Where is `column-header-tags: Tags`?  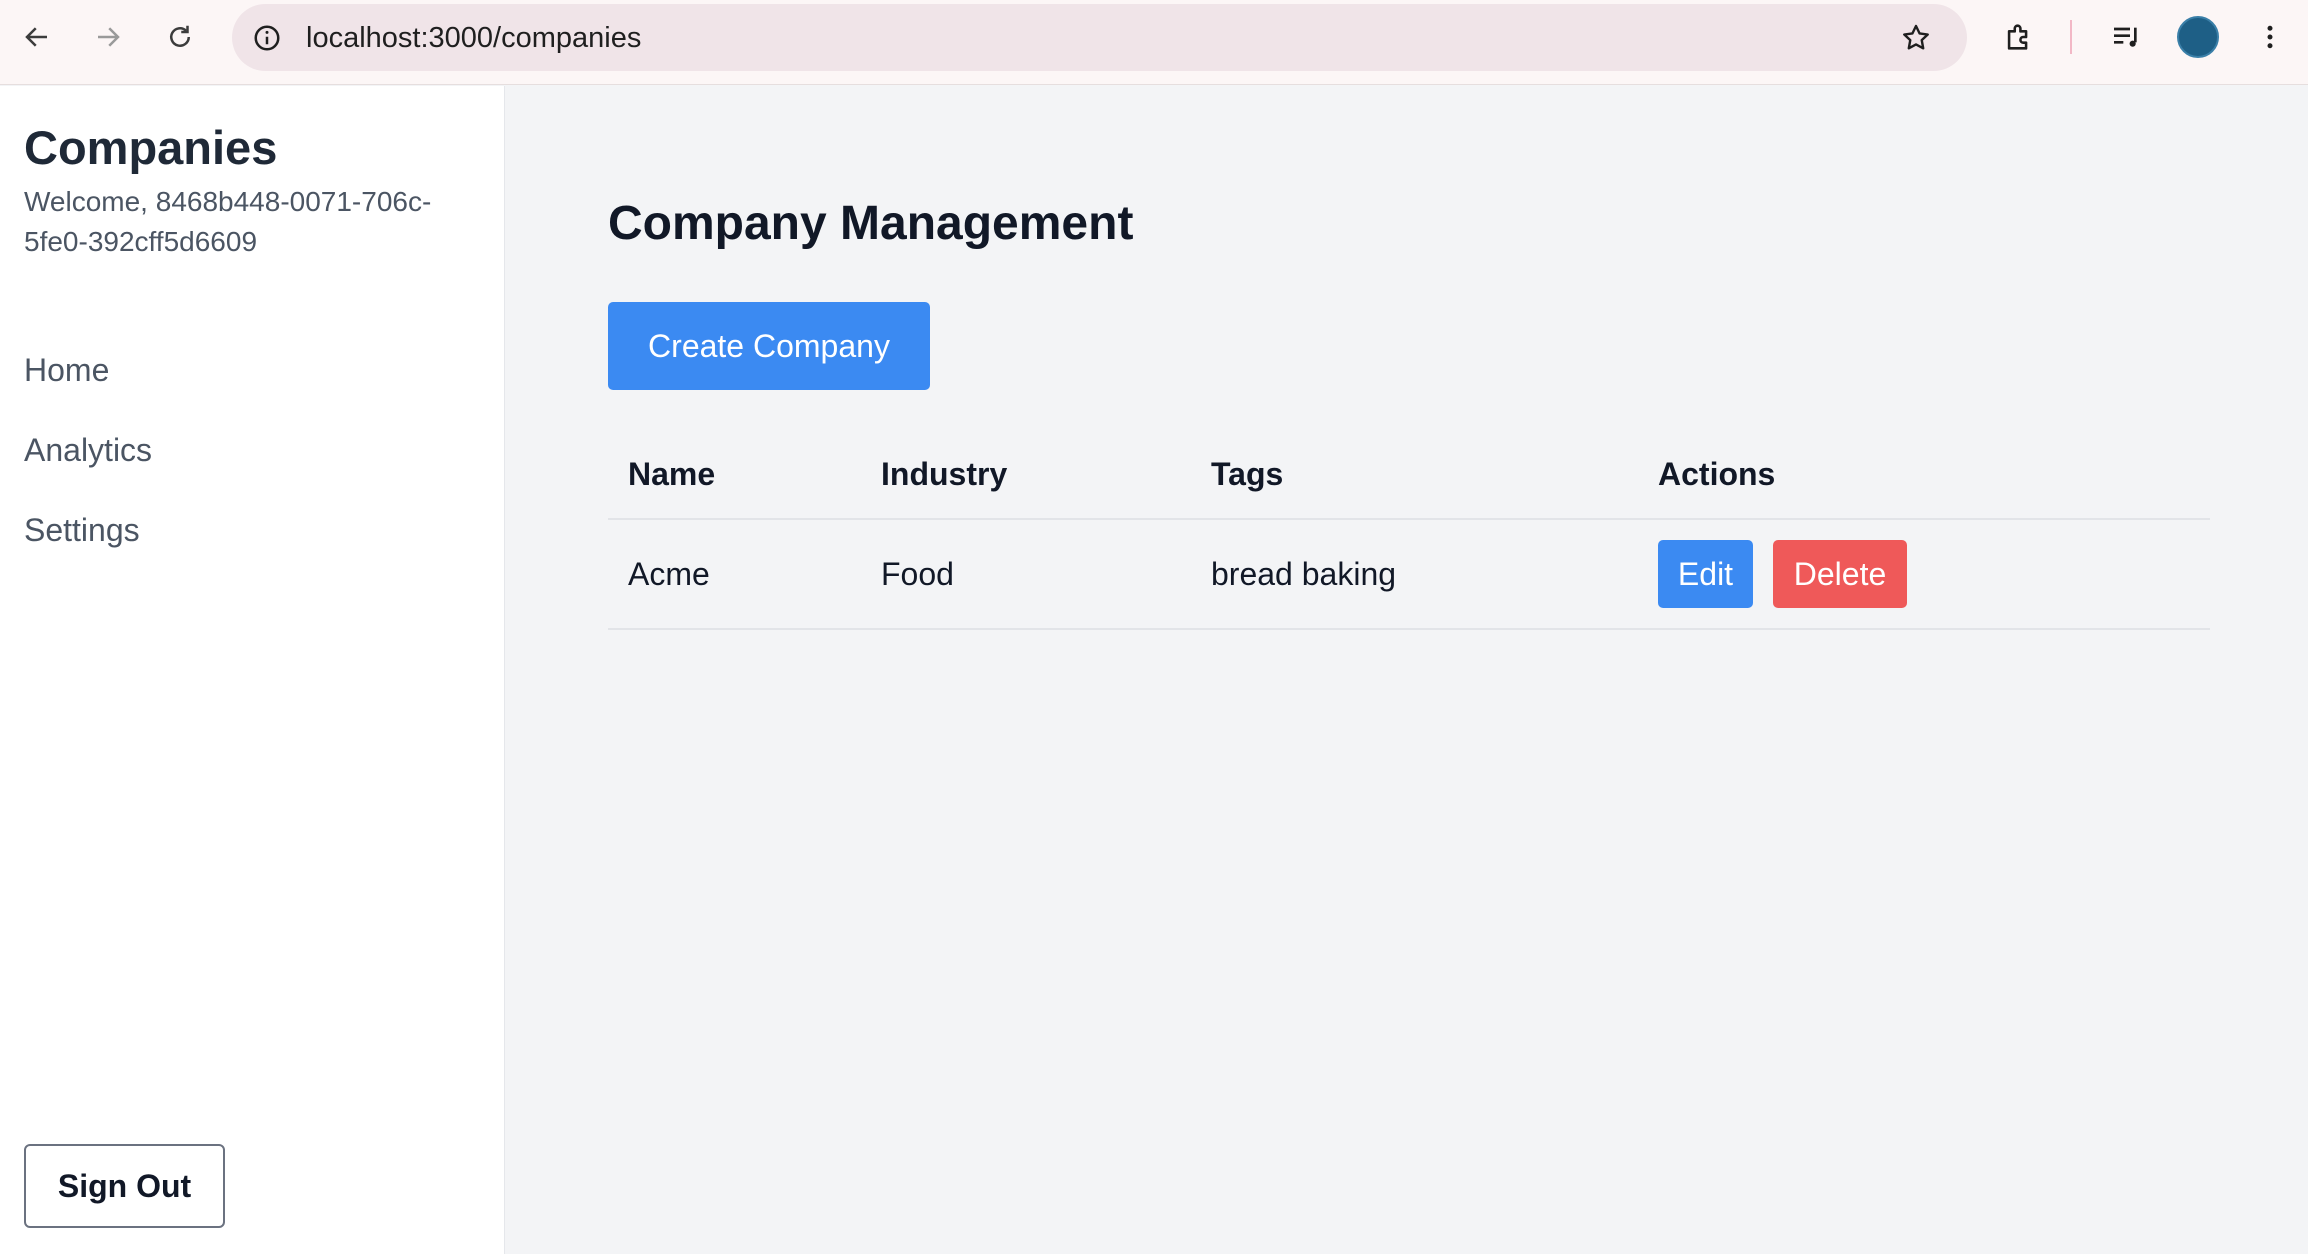
column-header-tags: Tags is located at coordinates (1247, 474).